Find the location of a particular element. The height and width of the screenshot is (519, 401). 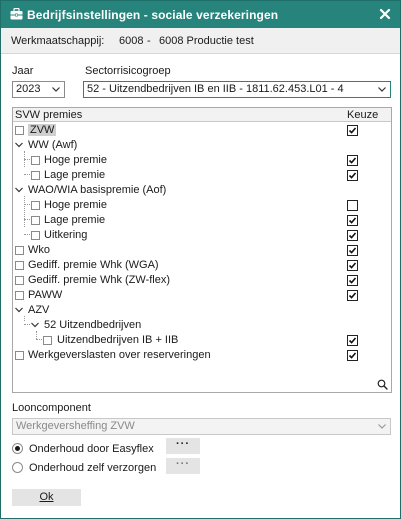

looncomponent-select: Werkgeversheffing ZVW is located at coordinates (201, 426).